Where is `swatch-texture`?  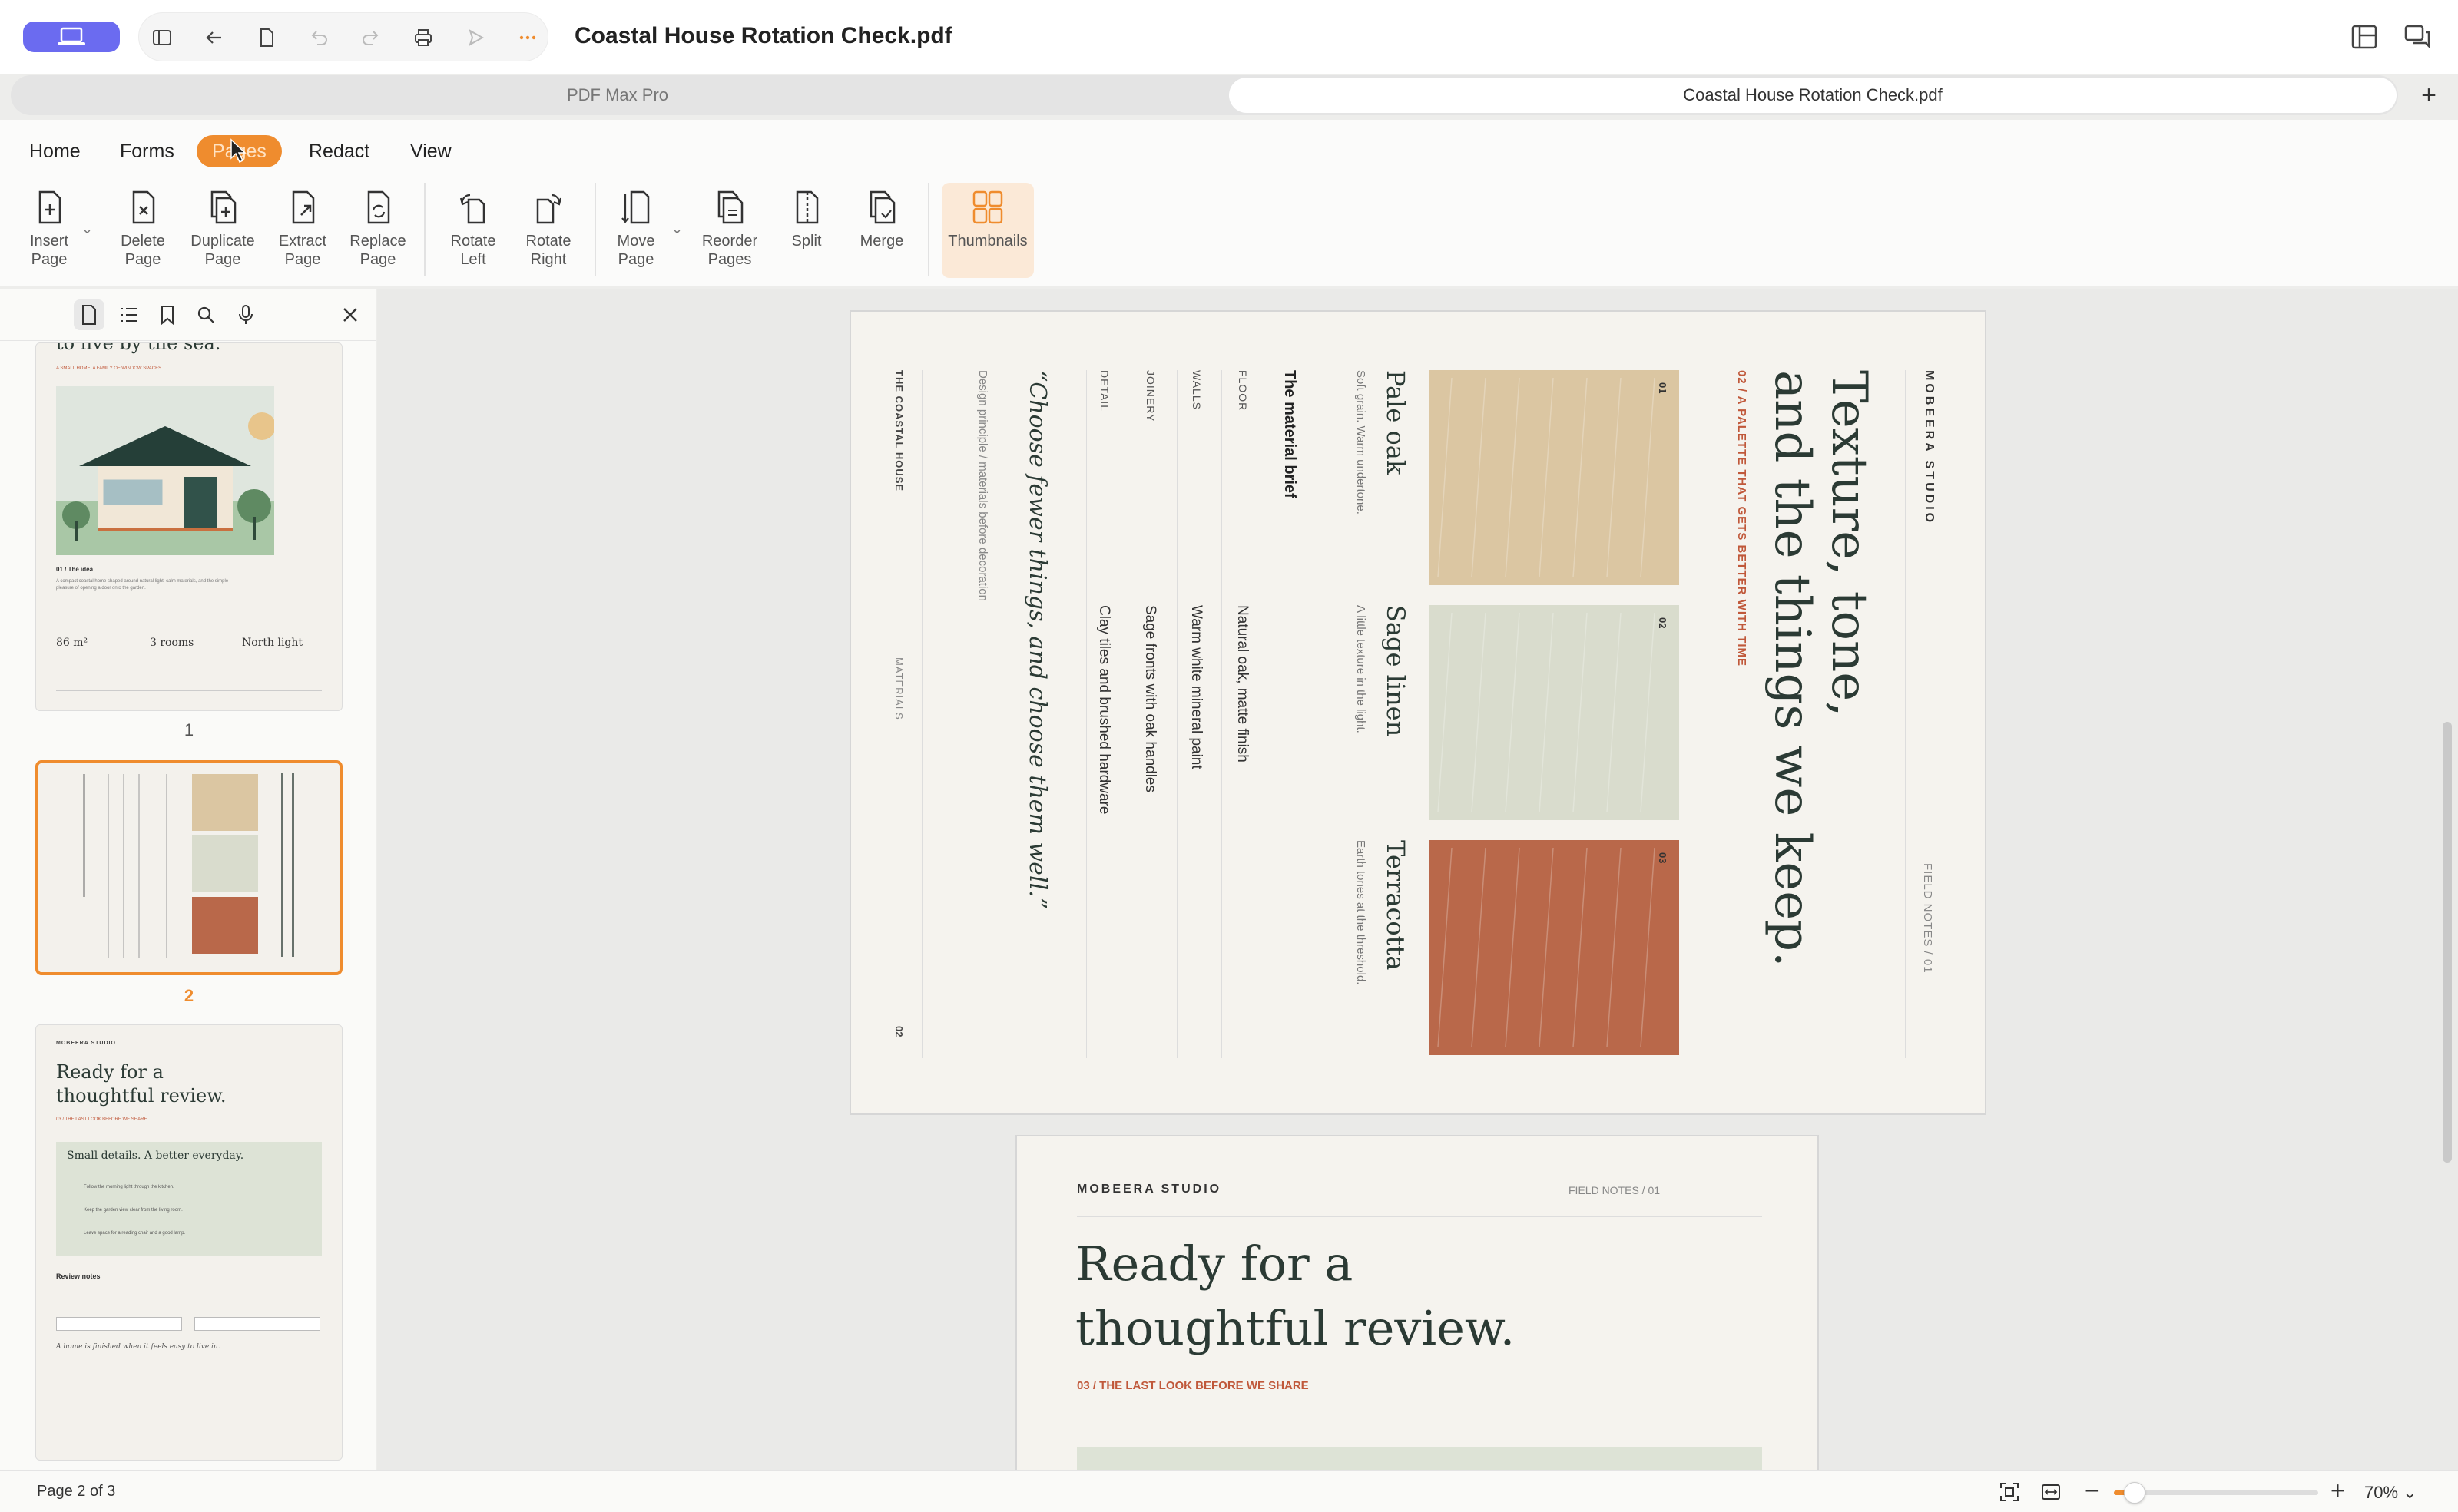 swatch-texture is located at coordinates (1546, 712).